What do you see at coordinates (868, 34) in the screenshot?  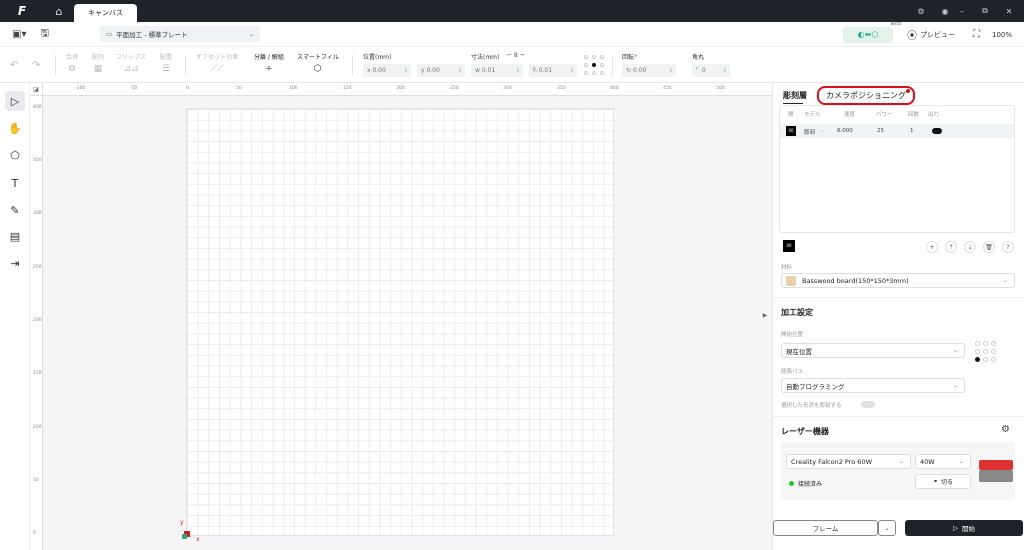 I see `camera-icon: ◐⬅⬡` at bounding box center [868, 34].